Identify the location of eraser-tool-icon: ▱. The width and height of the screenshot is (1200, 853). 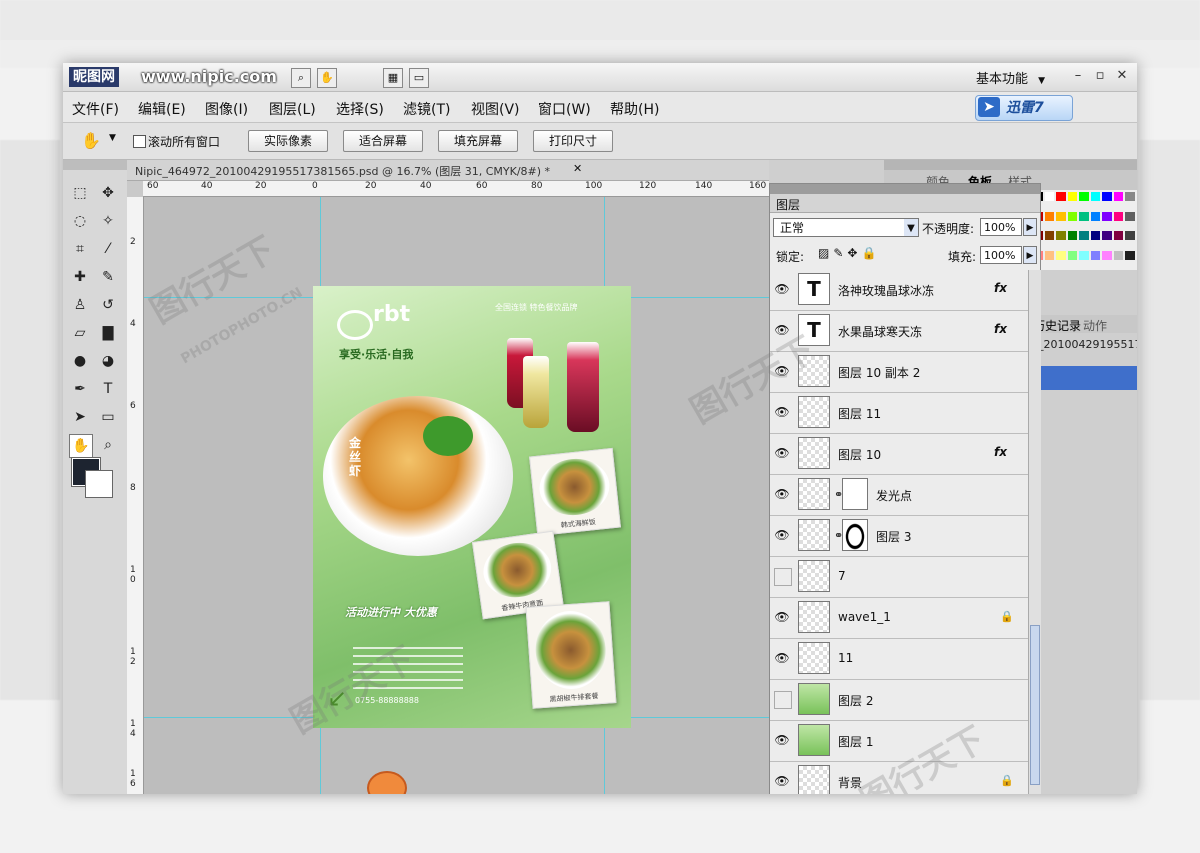
(80, 333).